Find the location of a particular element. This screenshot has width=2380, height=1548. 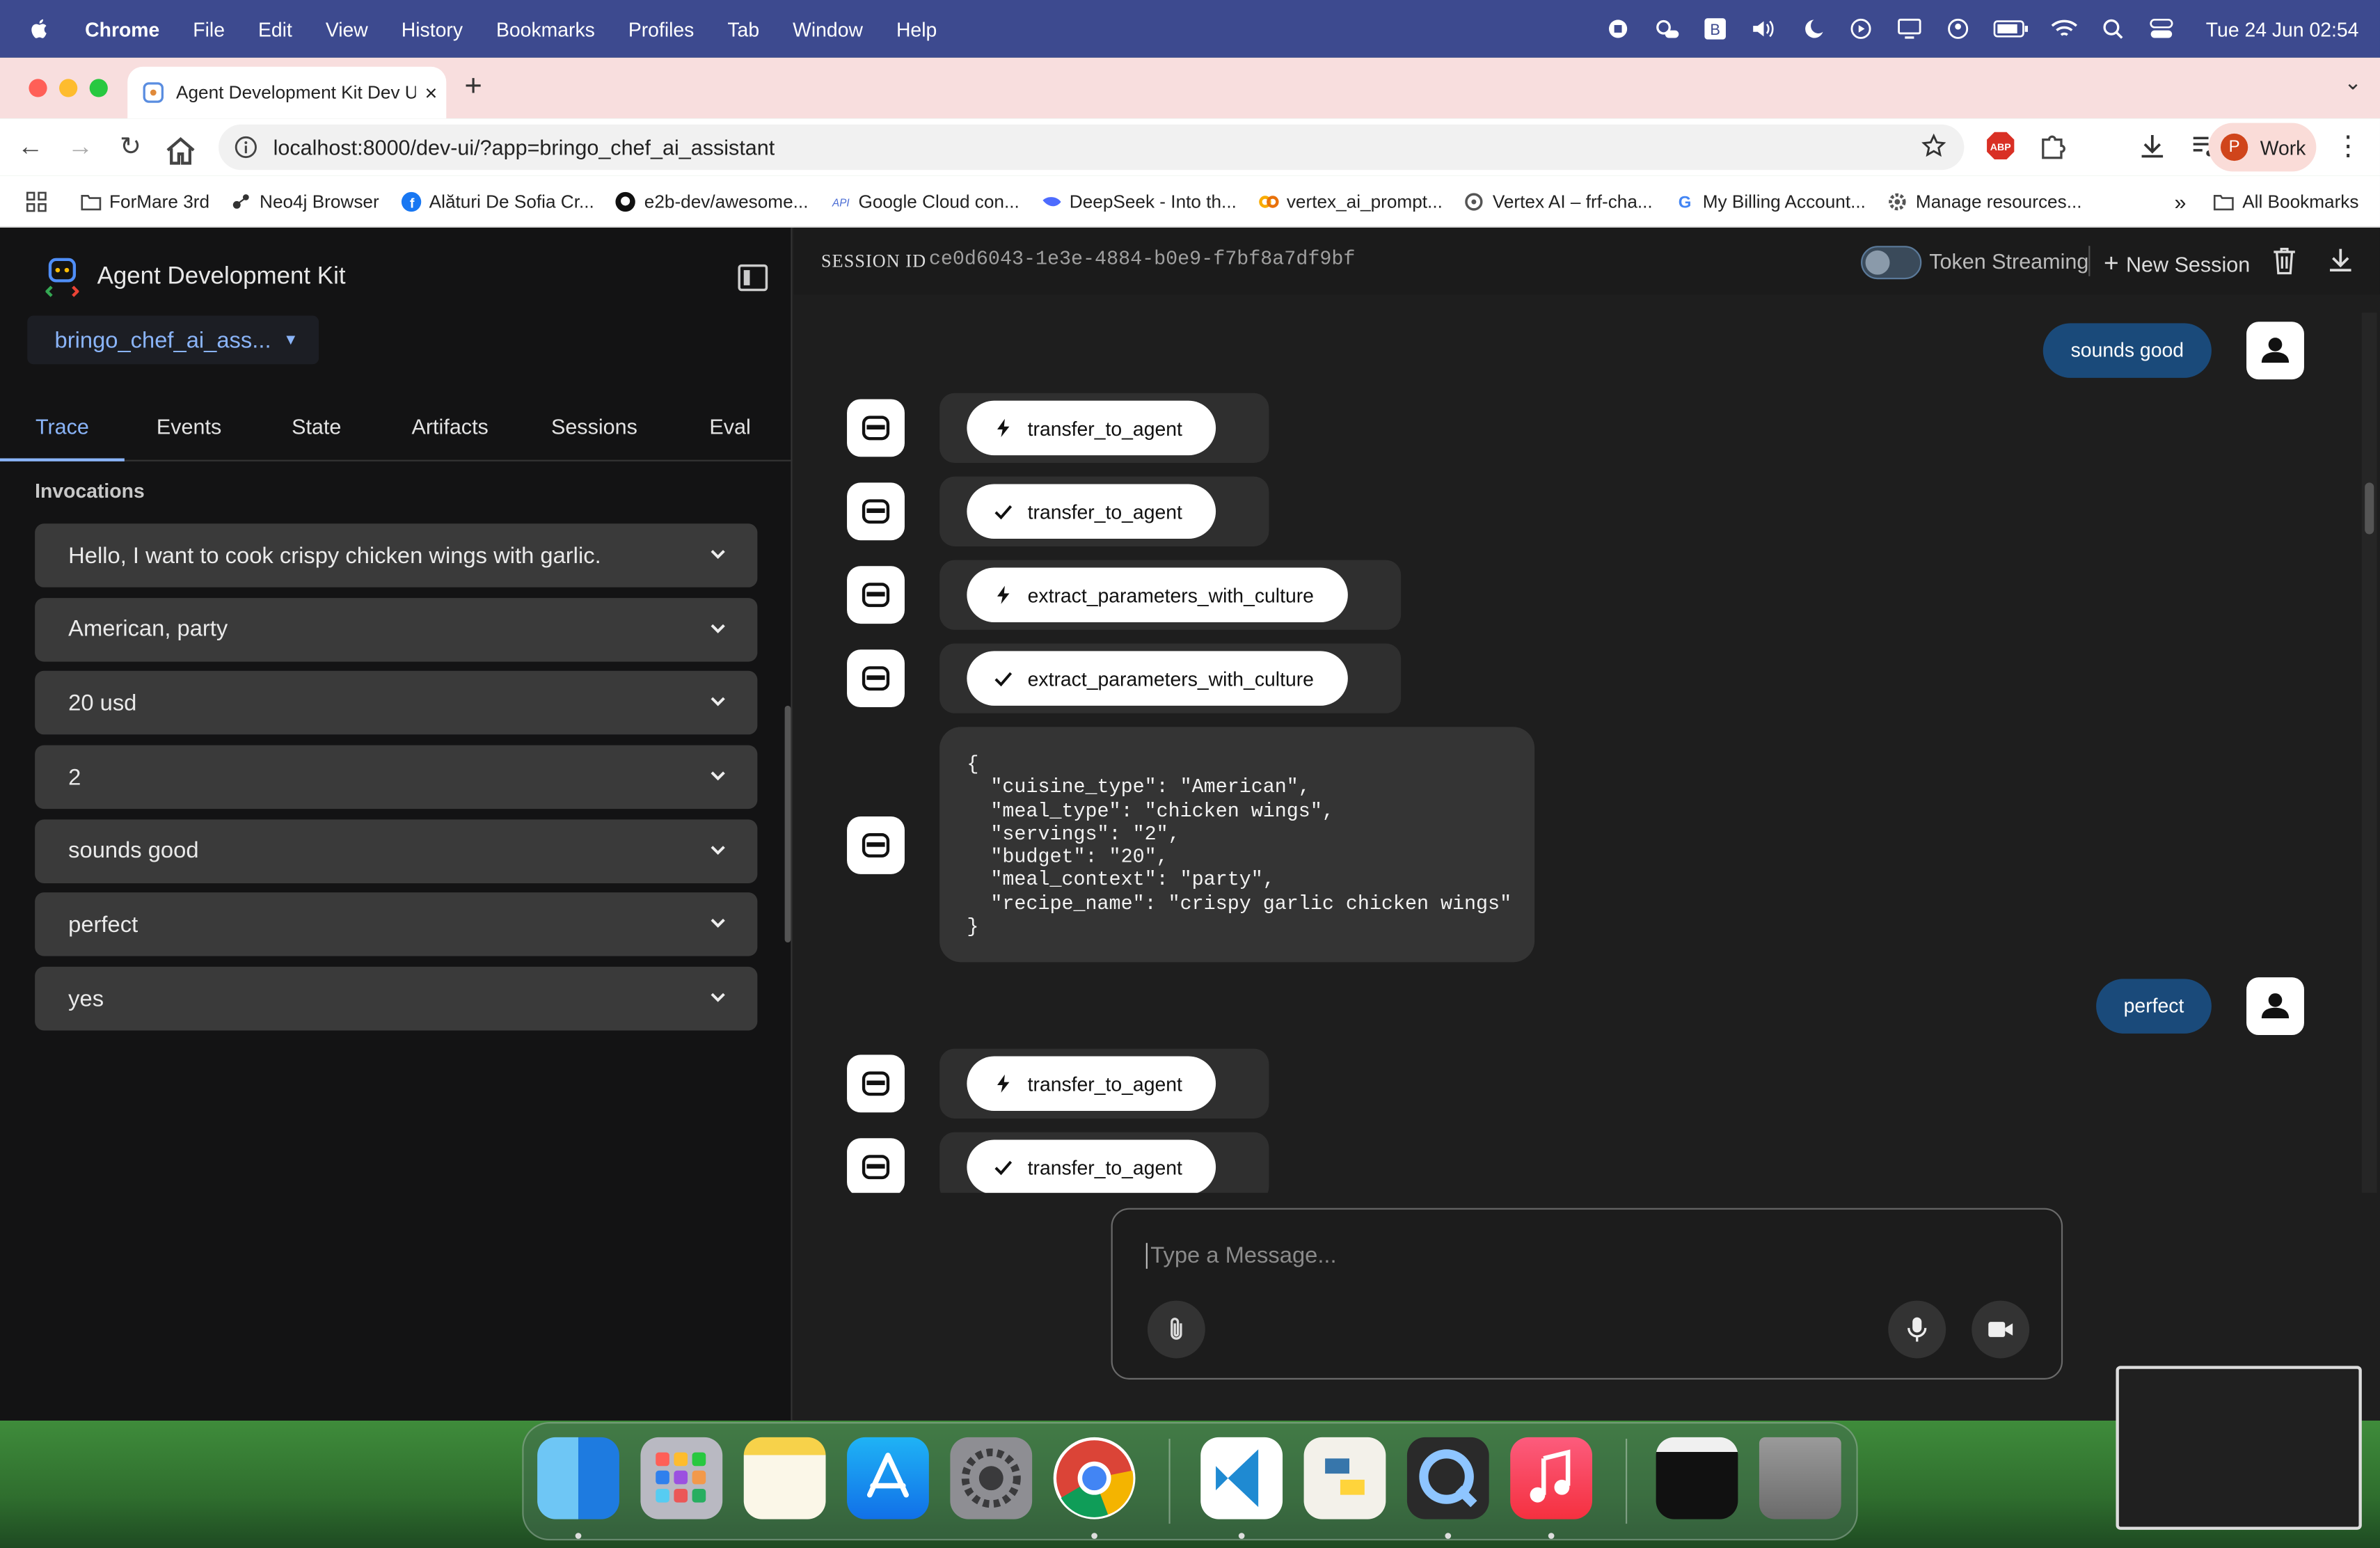

menu-profiles: Profiles is located at coordinates (661, 28).